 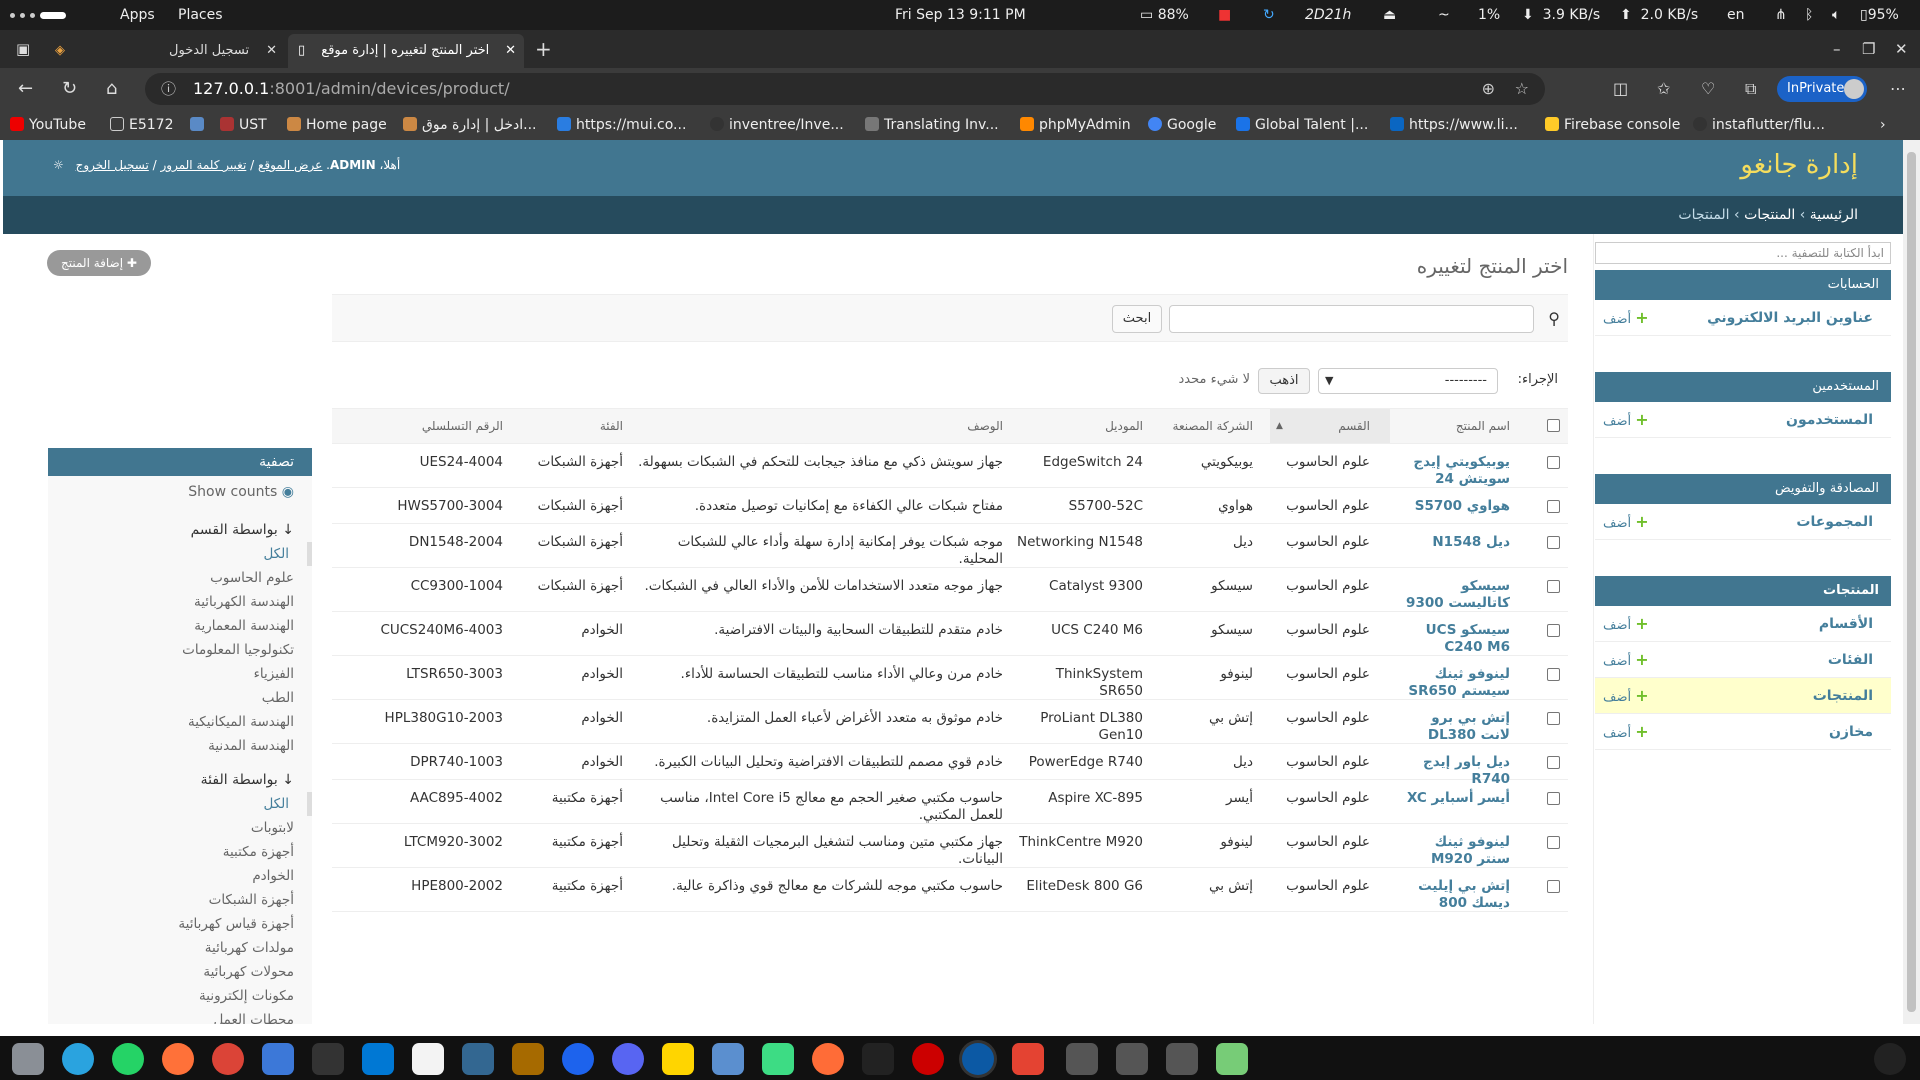 I want to click on home-icon: ⌂, so click(x=111, y=89).